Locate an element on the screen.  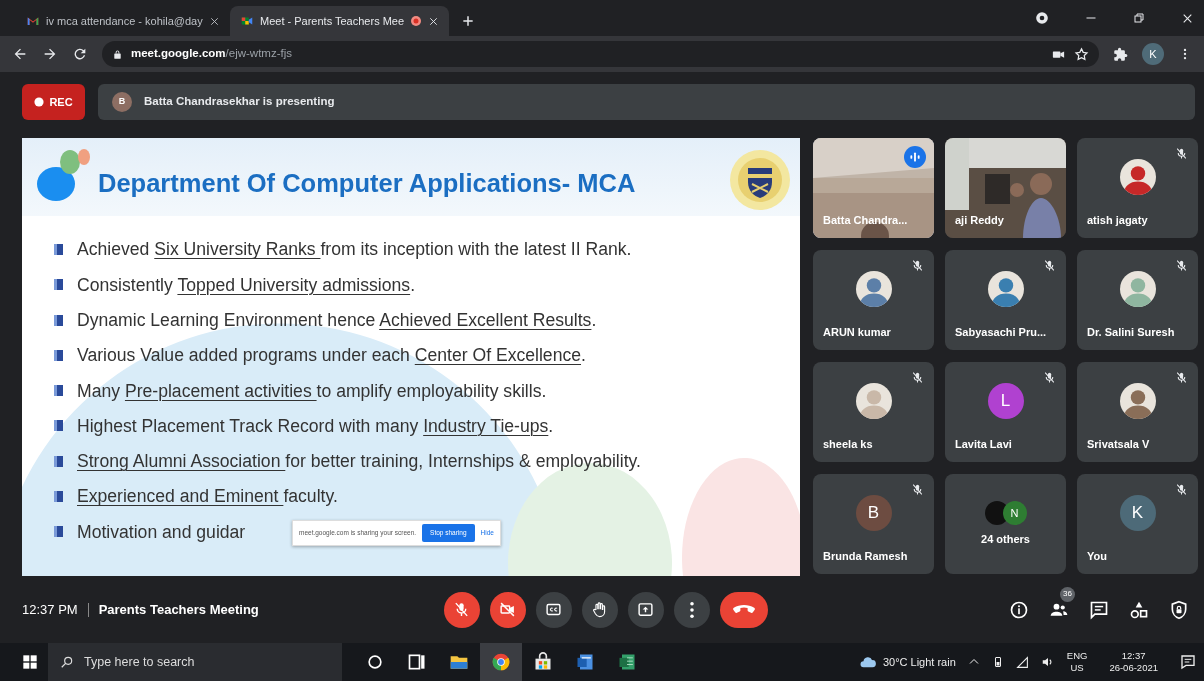
cortana-icon is located at coordinates (375, 662).